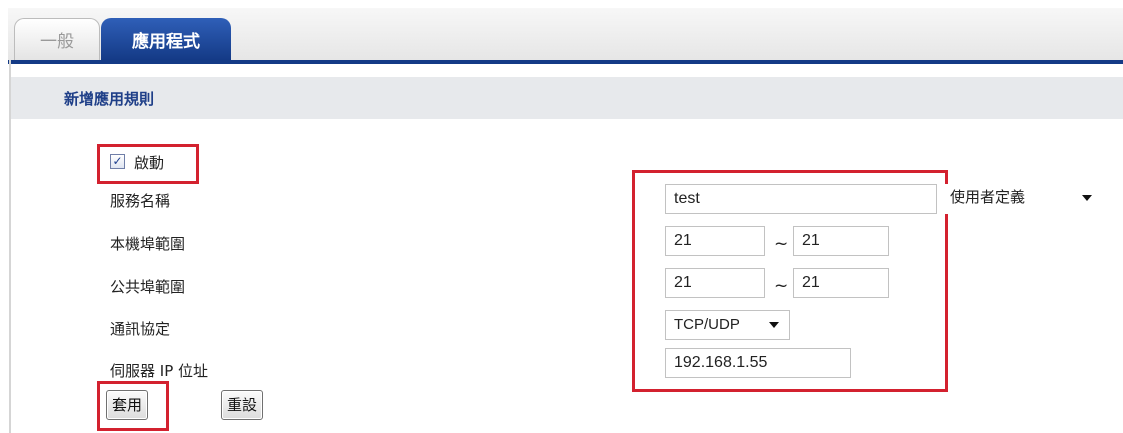 The width and height of the screenshot is (1123, 433). Describe the element at coordinates (841, 241) in the screenshot. I see `local-port-to-input: 21` at that location.